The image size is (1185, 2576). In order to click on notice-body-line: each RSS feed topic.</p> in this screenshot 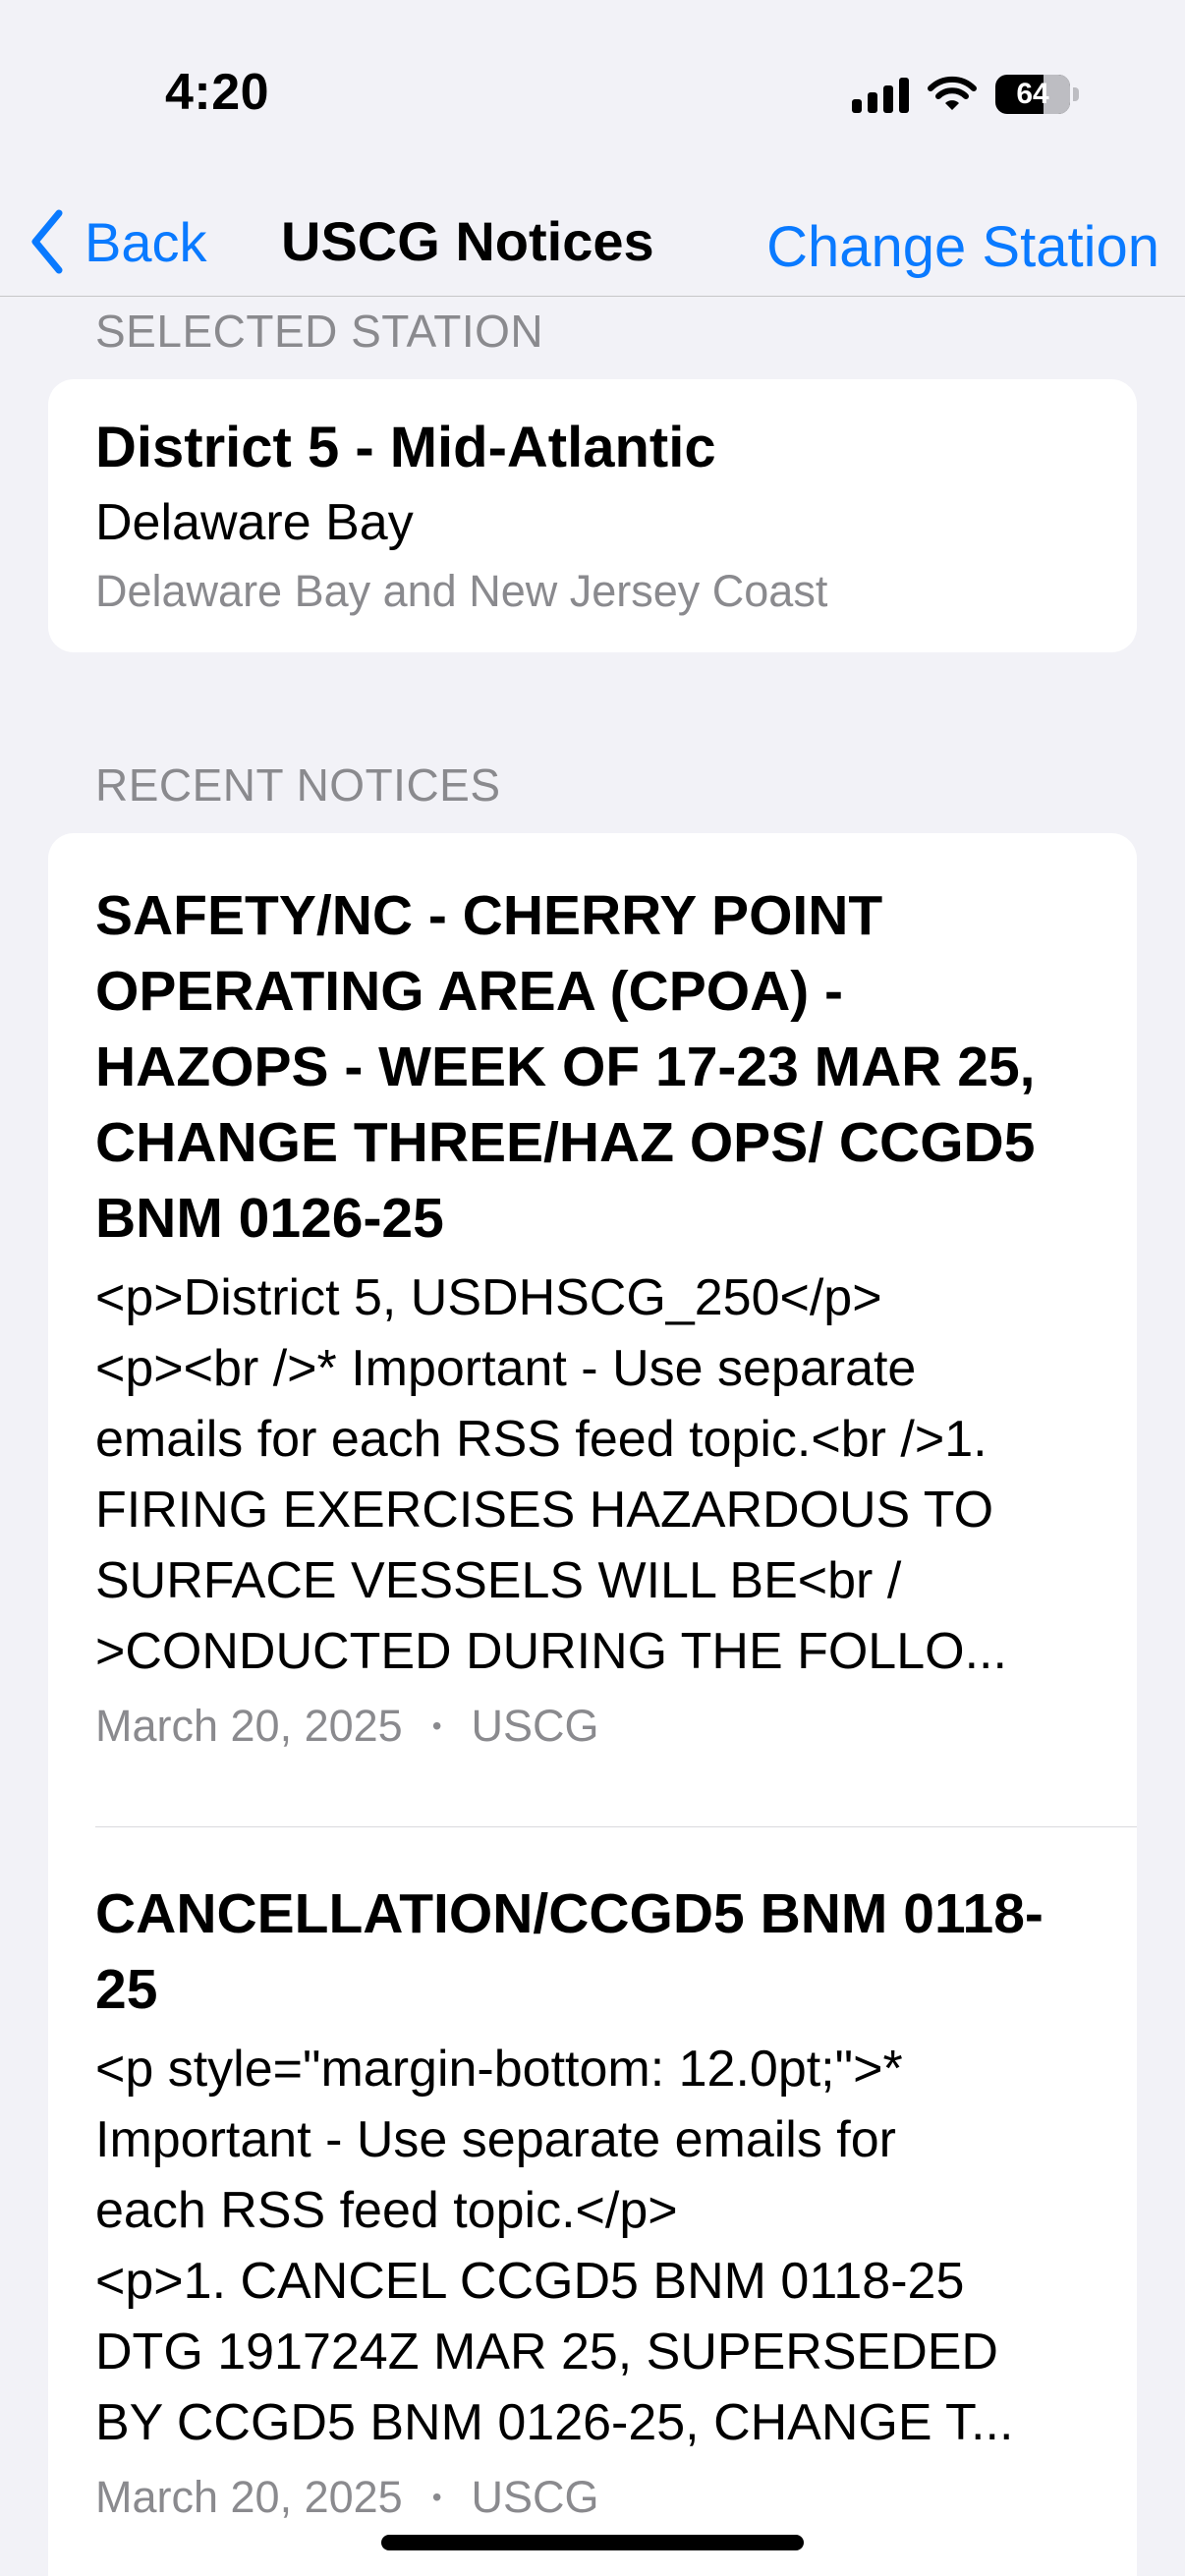, I will do `click(386, 2210)`.